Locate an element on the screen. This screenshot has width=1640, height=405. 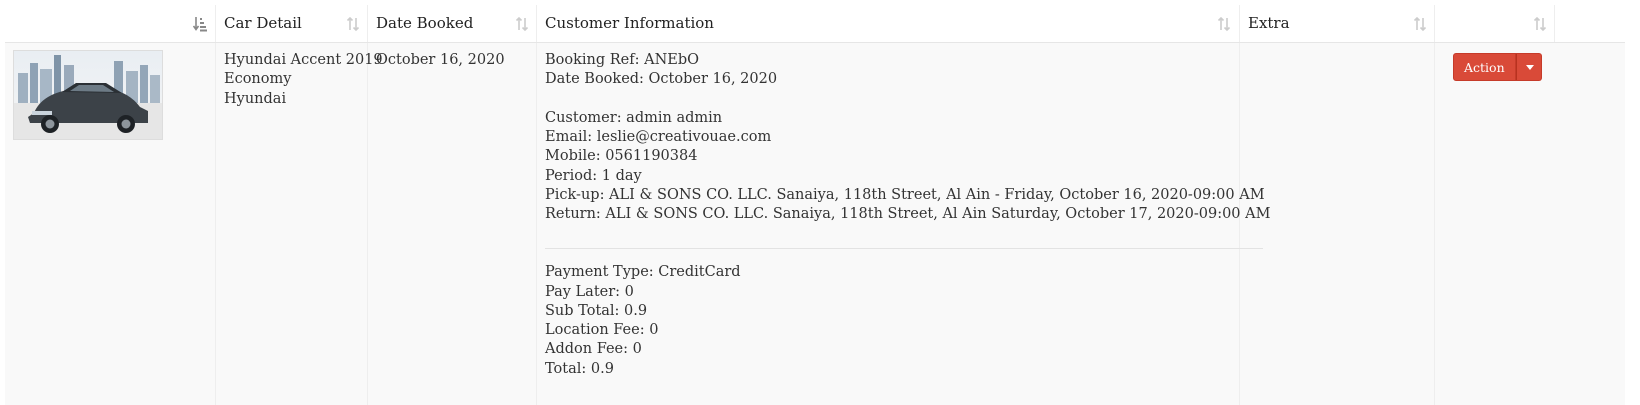
header-date-booked: Date Booked is located at coordinates (452, 23).